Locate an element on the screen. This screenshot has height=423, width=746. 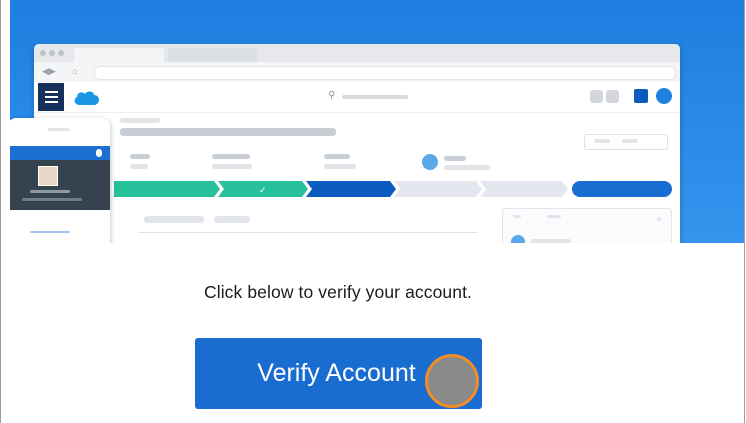
mark-complete-pill is located at coordinates (622, 189).